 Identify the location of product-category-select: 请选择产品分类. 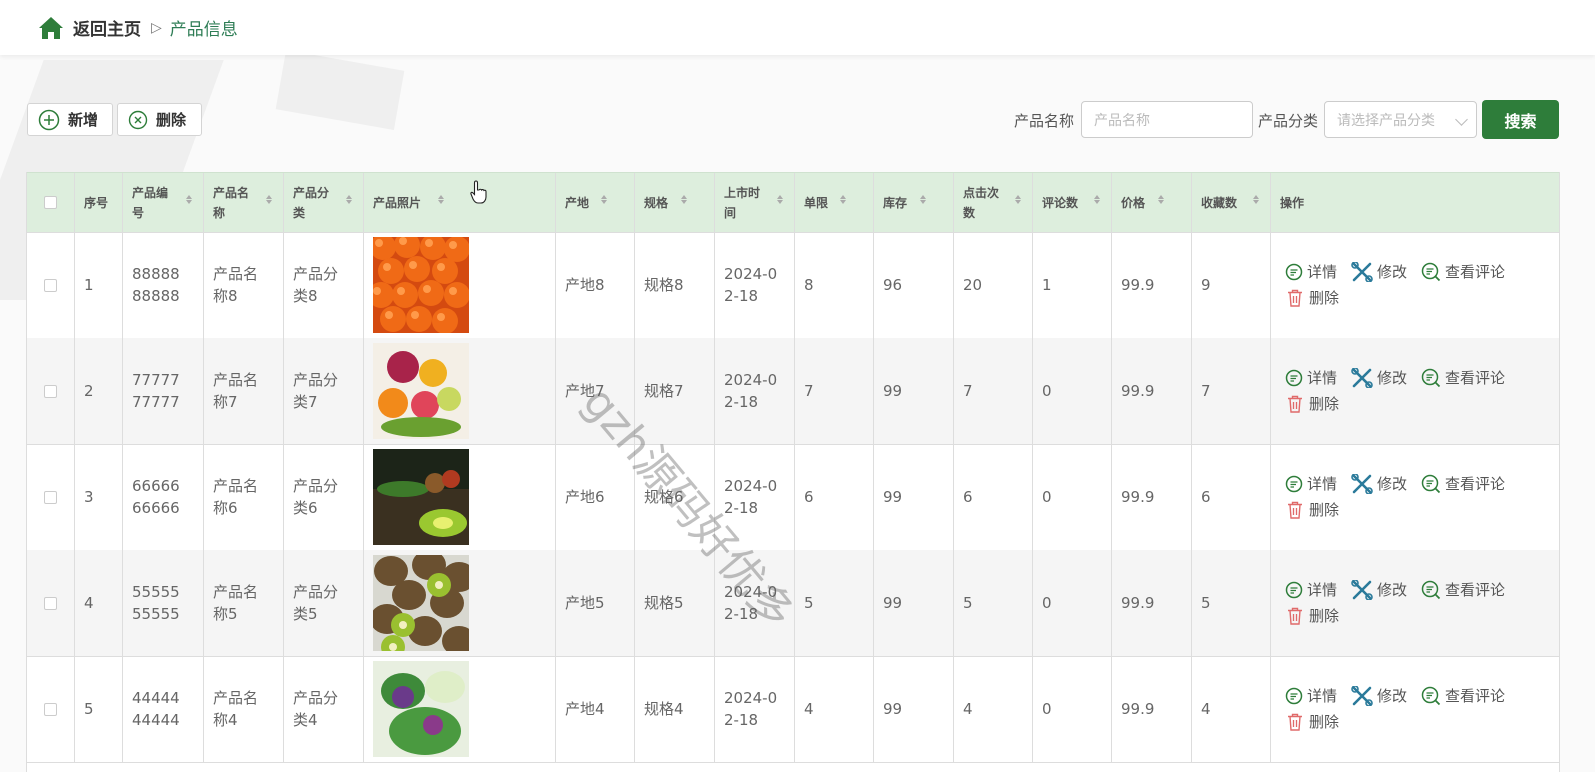
(1400, 119).